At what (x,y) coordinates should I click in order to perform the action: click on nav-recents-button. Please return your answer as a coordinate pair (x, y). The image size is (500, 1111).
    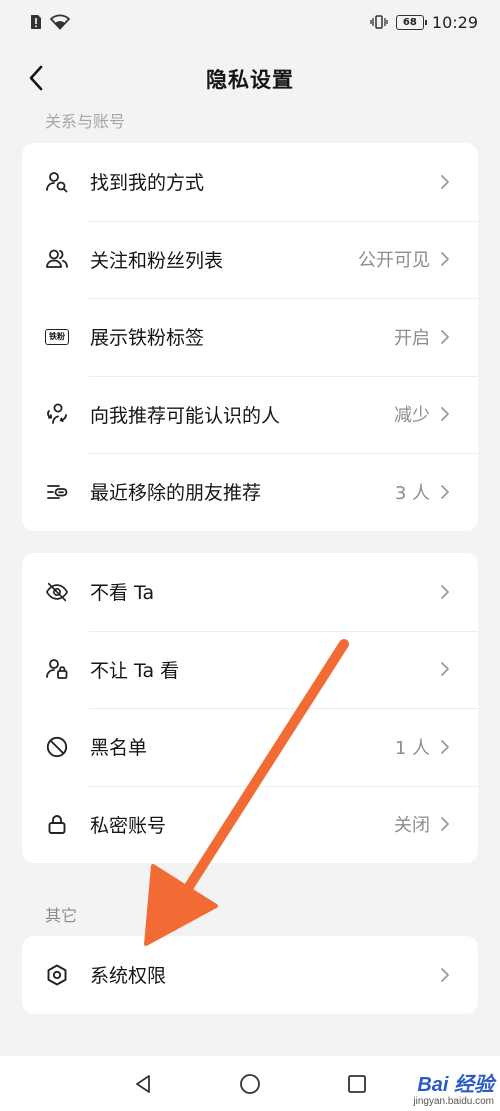
    Looking at the image, I should click on (357, 1084).